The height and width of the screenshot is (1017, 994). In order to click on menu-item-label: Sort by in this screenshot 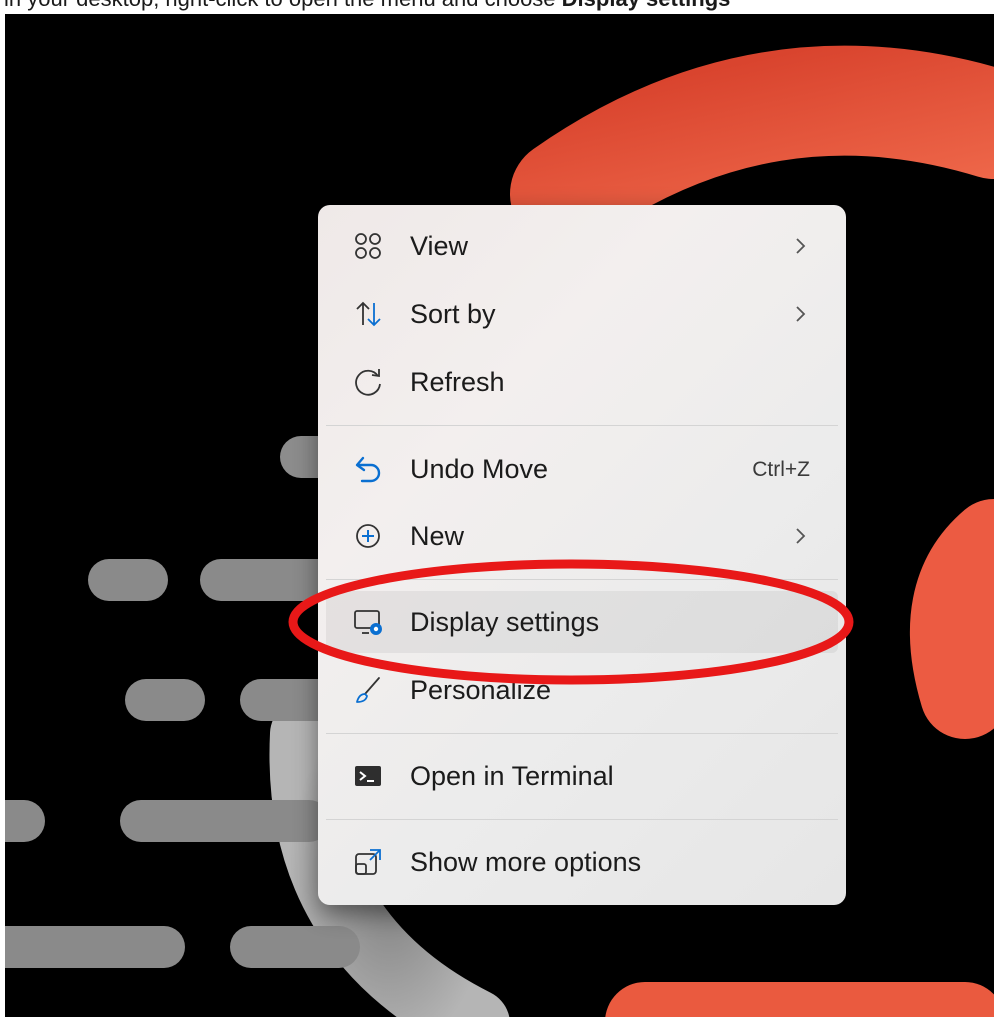, I will do `click(453, 314)`.